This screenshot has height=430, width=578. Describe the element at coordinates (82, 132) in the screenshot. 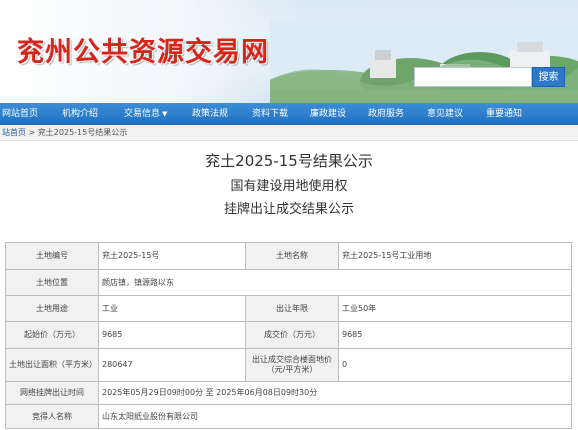

I see `breadcrumb-current: 兖土2025-15号结果公示` at that location.